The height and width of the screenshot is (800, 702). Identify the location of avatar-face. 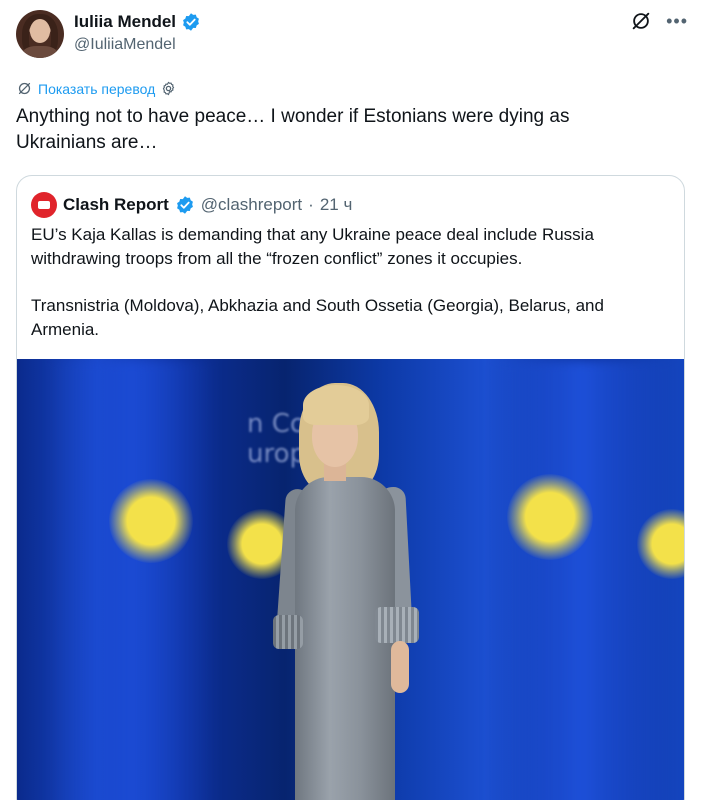
(40, 31).